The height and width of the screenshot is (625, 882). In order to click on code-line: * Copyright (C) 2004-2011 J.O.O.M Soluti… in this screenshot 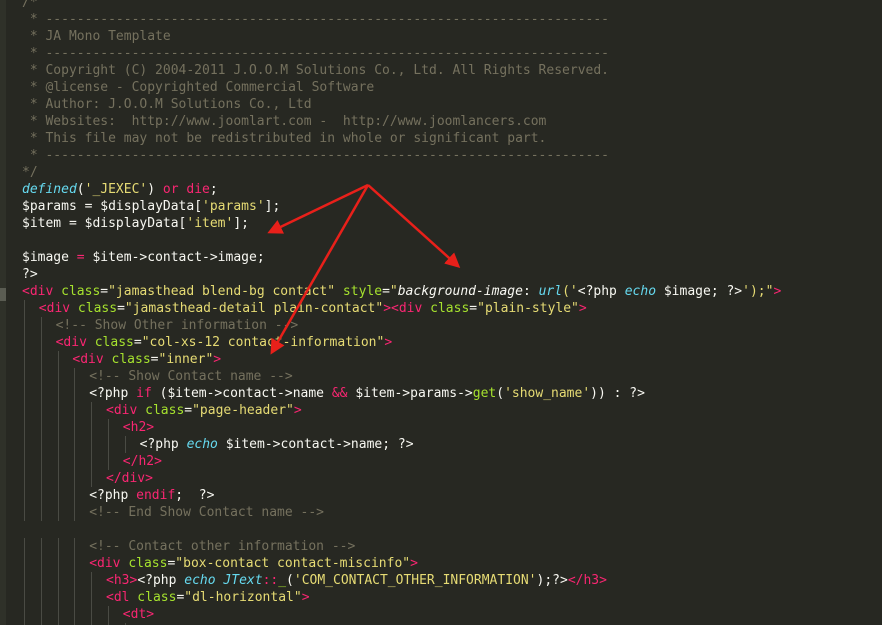, I will do `click(452, 70)`.